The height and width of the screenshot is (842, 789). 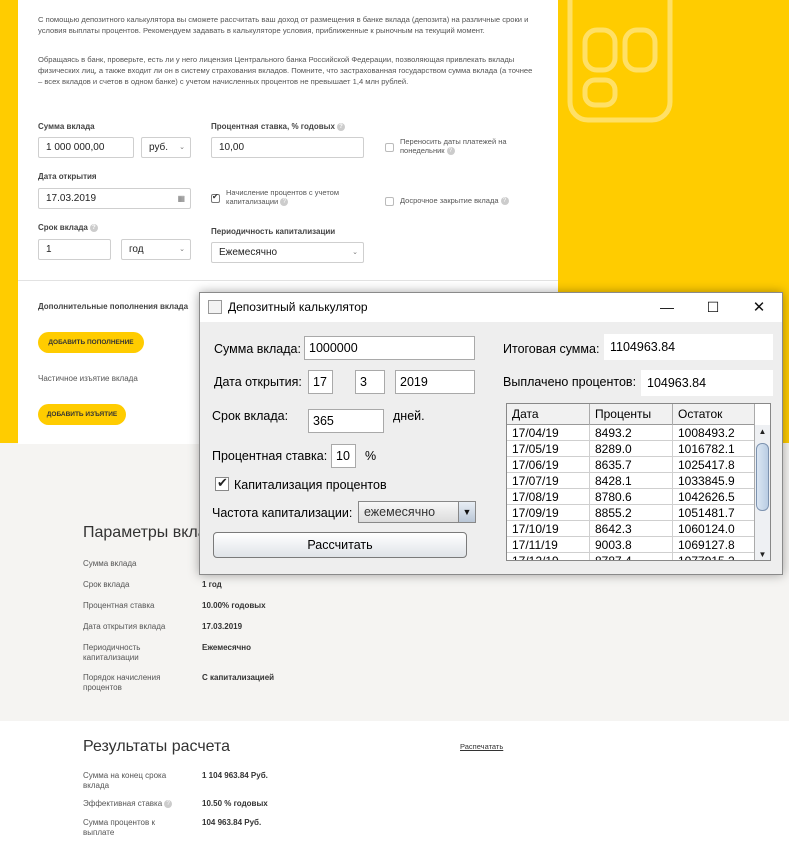 I want to click on cell-date: 17/05/19, so click(x=548, y=449).